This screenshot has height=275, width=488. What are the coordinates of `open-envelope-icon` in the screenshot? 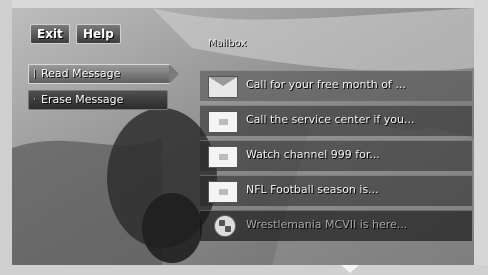 It's located at (223, 87).